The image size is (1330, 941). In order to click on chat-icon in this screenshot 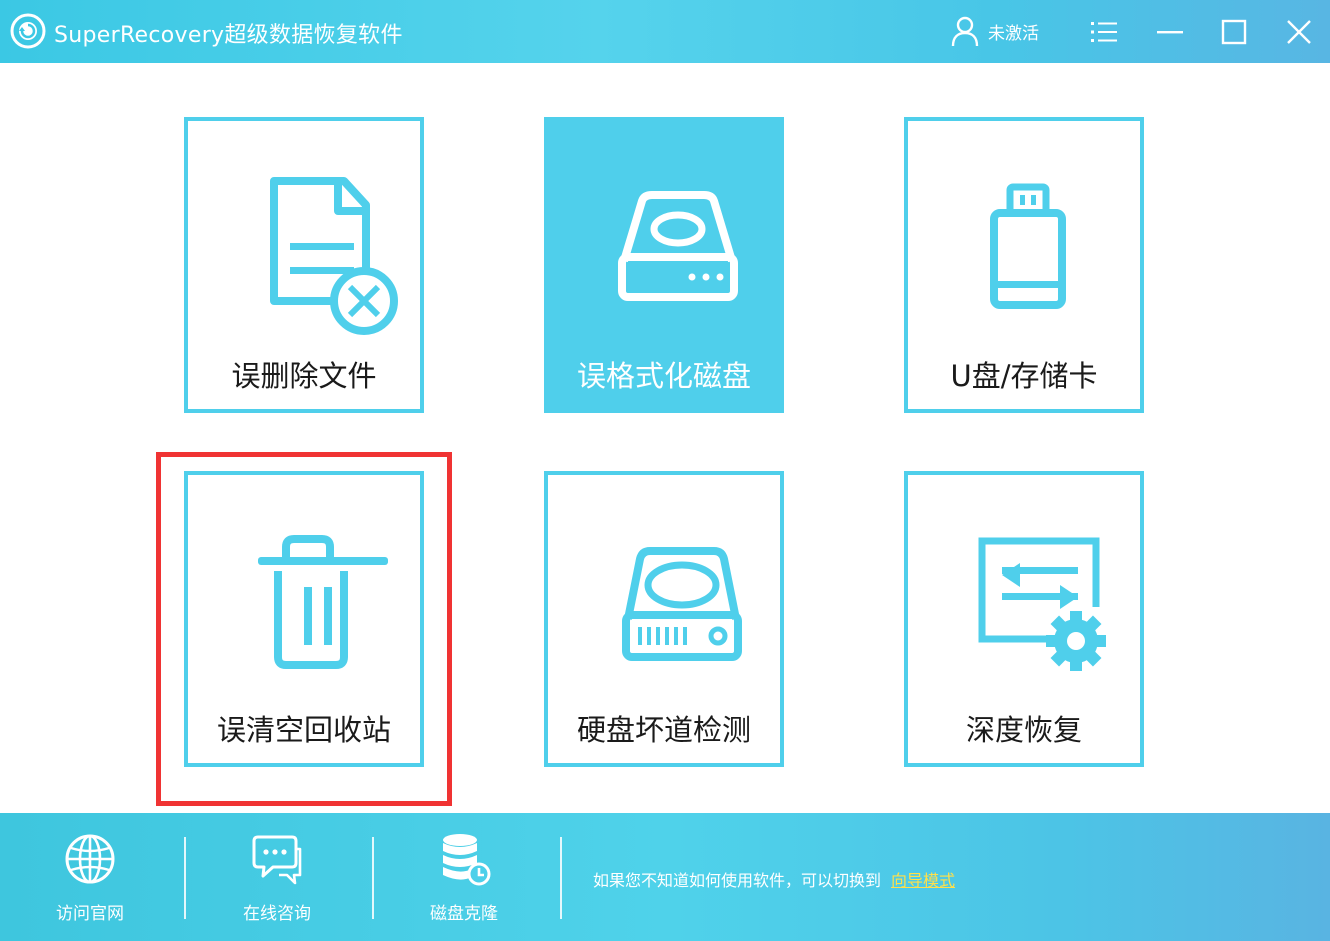, I will do `click(277, 860)`.